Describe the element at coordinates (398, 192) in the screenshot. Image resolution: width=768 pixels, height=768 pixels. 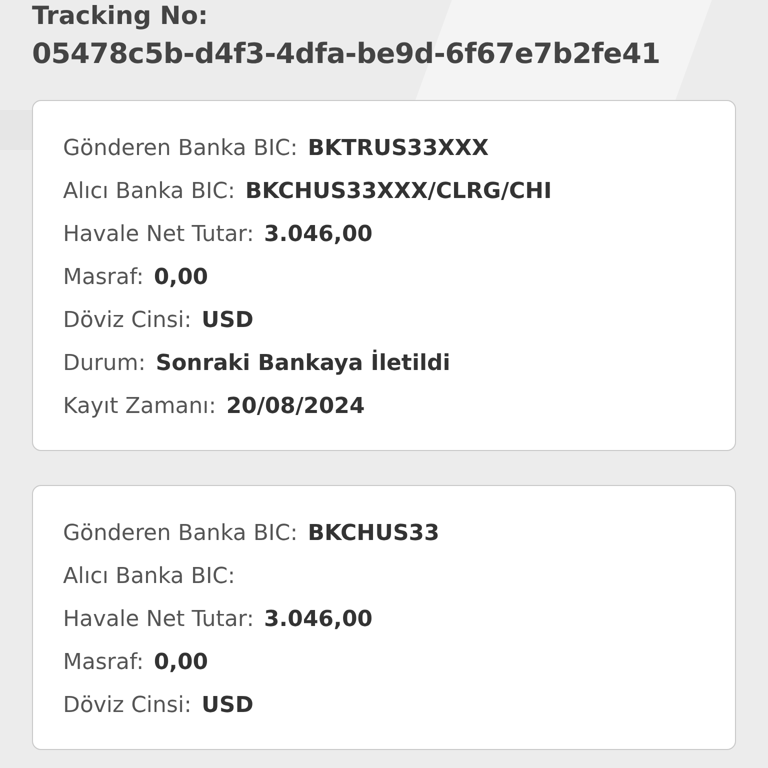
I see `field-value: BKCHUS33XXX/CLRG/CHI` at that location.